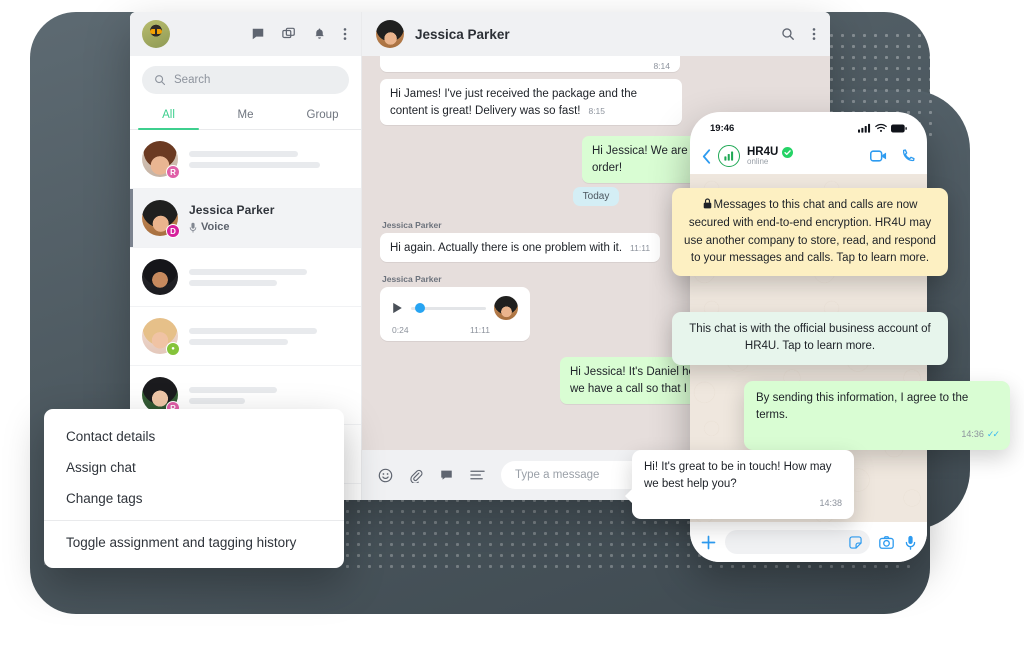 This screenshot has width=1024, height=650. What do you see at coordinates (597, 110) in the screenshot?
I see `message-time: 8:15` at bounding box center [597, 110].